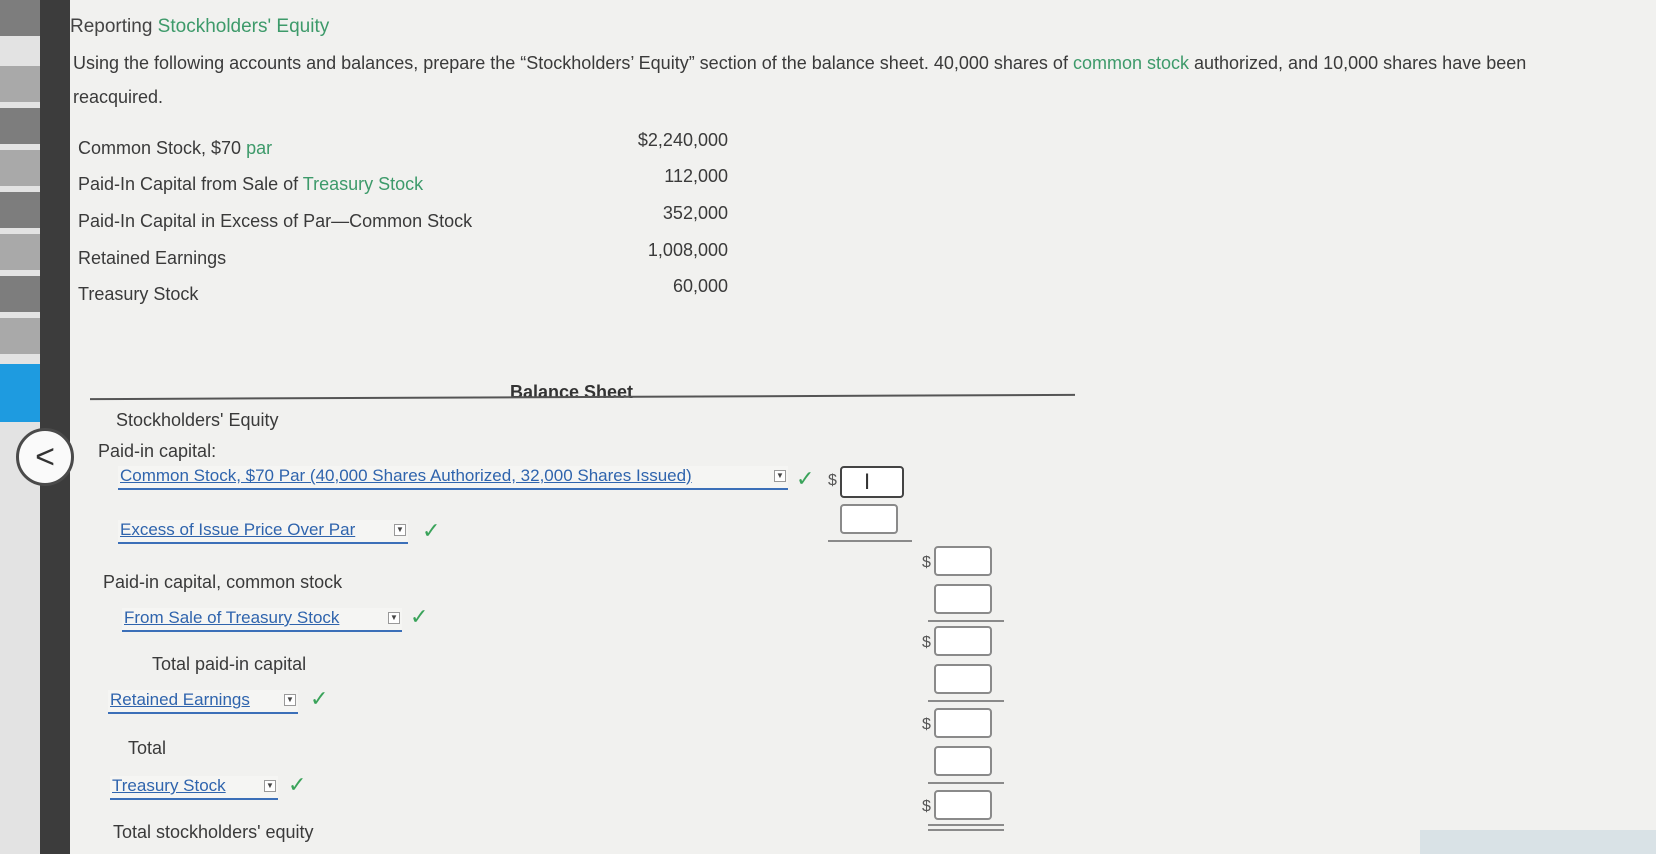 This screenshot has height=854, width=1656. Describe the element at coordinates (966, 827) in the screenshot. I see `total-double-rule` at that location.